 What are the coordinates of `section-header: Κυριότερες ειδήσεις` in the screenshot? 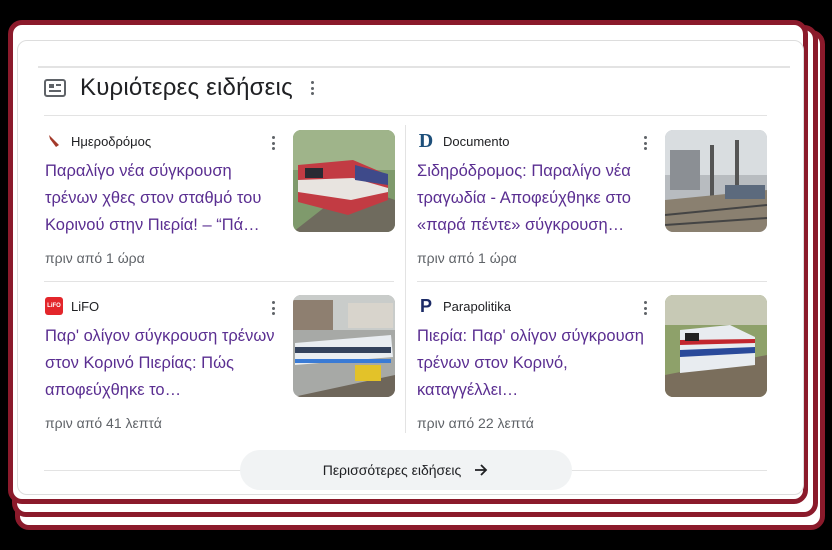 It's located at (180, 88).